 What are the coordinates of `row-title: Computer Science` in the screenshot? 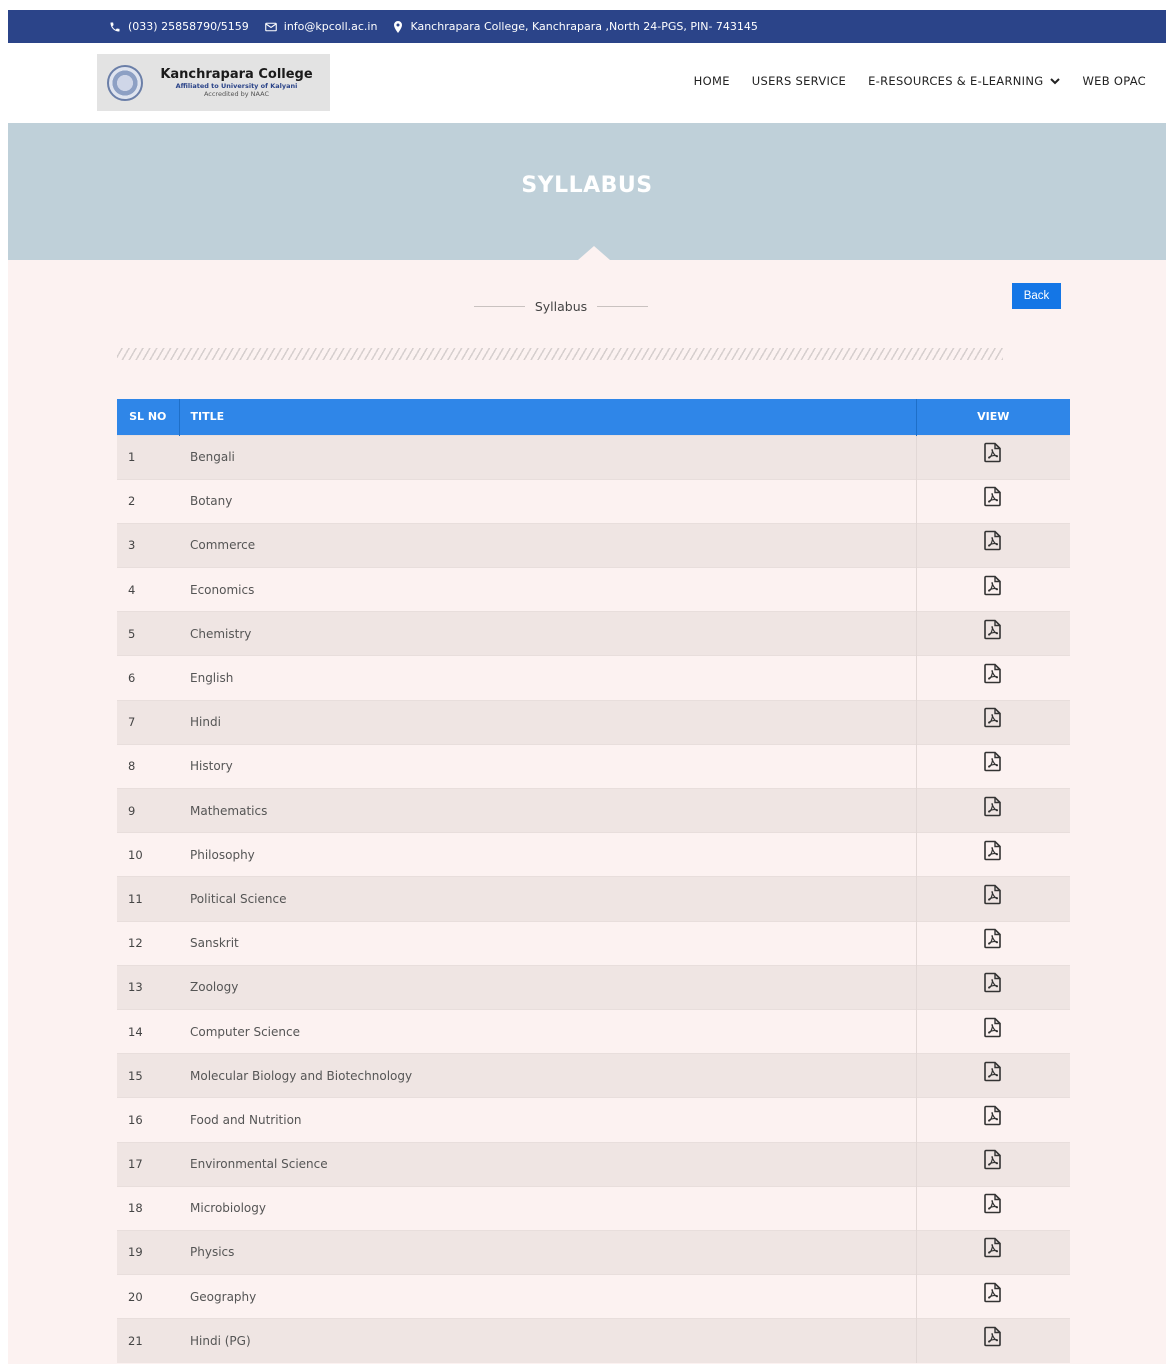 It's located at (548, 1031).